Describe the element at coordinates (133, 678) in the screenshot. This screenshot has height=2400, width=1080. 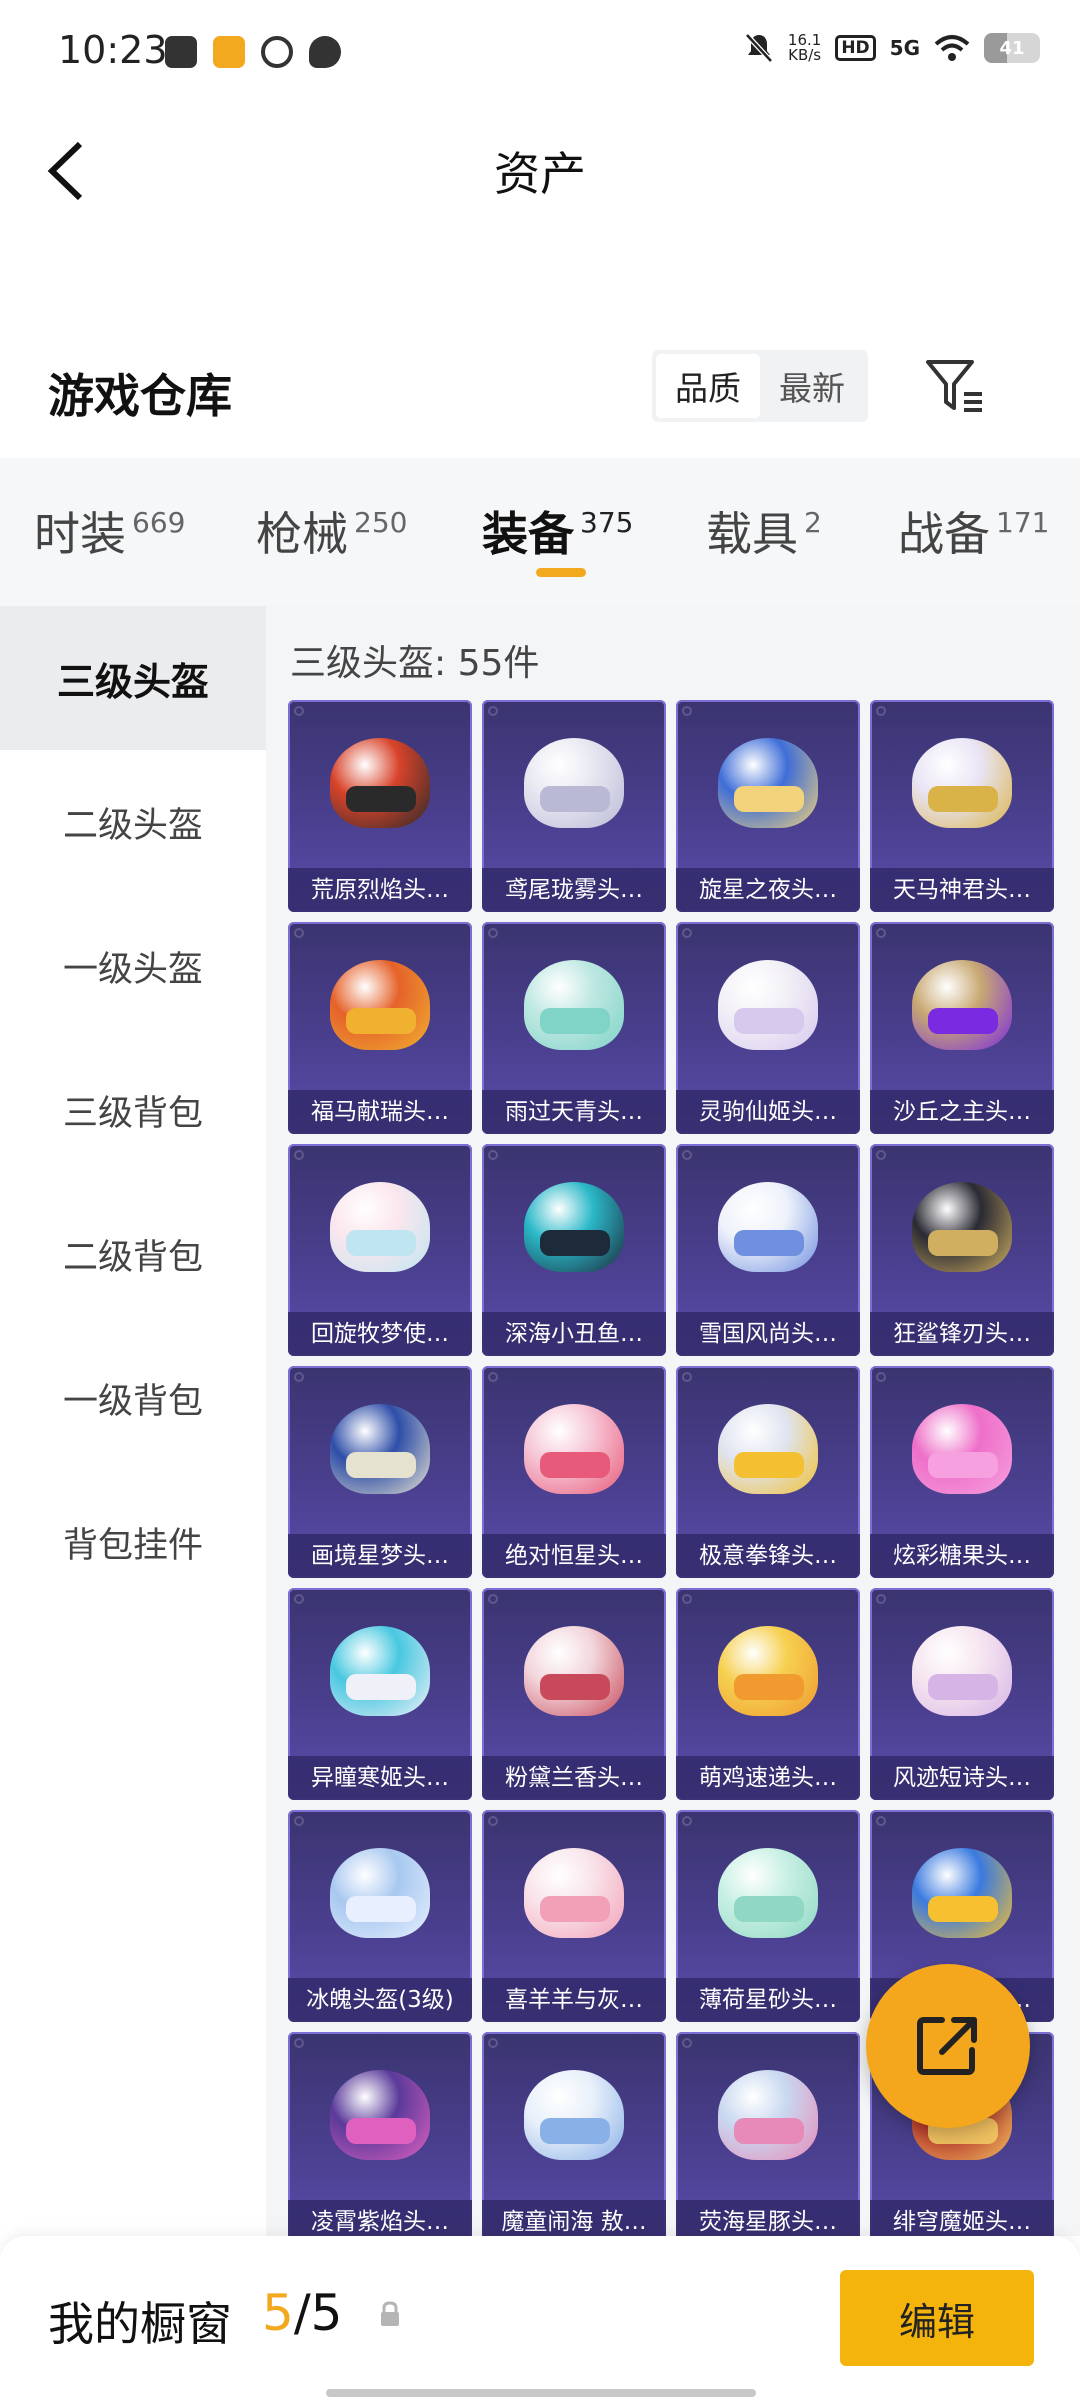
I see `sidebar-item-level3-helmet: 三级头盔` at that location.